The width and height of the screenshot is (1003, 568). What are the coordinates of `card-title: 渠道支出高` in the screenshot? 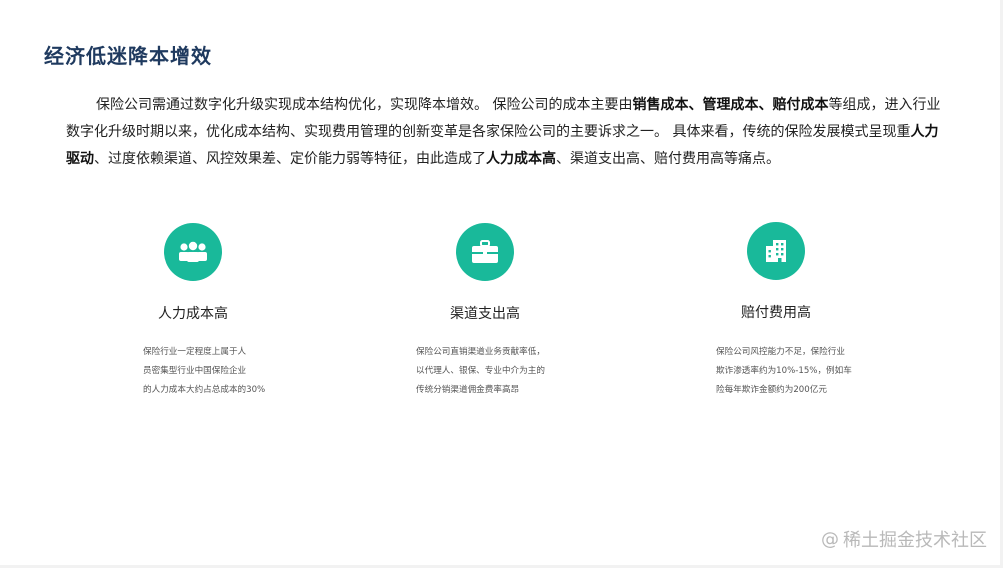 It's located at (485, 314).